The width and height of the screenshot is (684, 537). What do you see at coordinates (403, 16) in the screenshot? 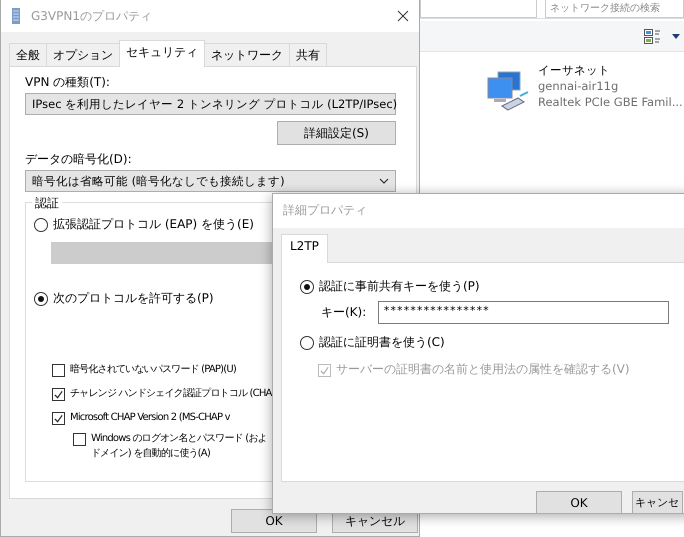
I see `close-icon` at bounding box center [403, 16].